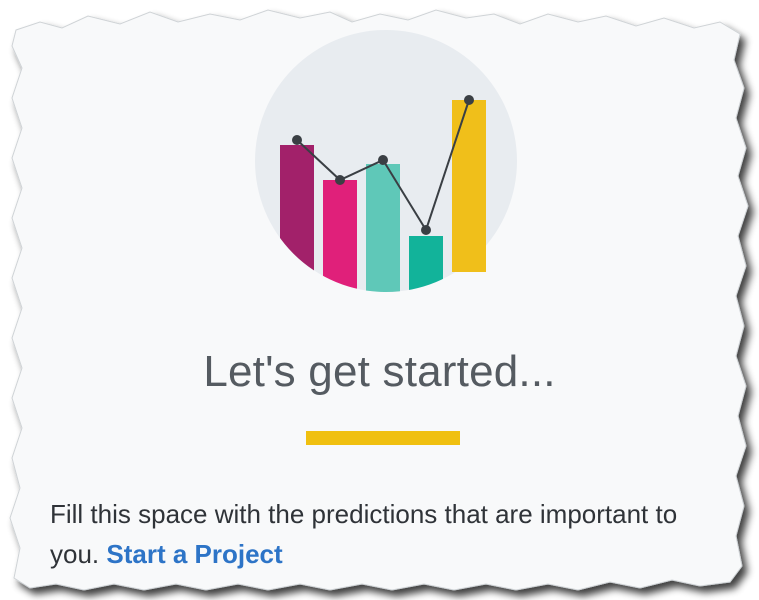  Describe the element at coordinates (361, 218) in the screenshot. I see `clipped-bars` at that location.